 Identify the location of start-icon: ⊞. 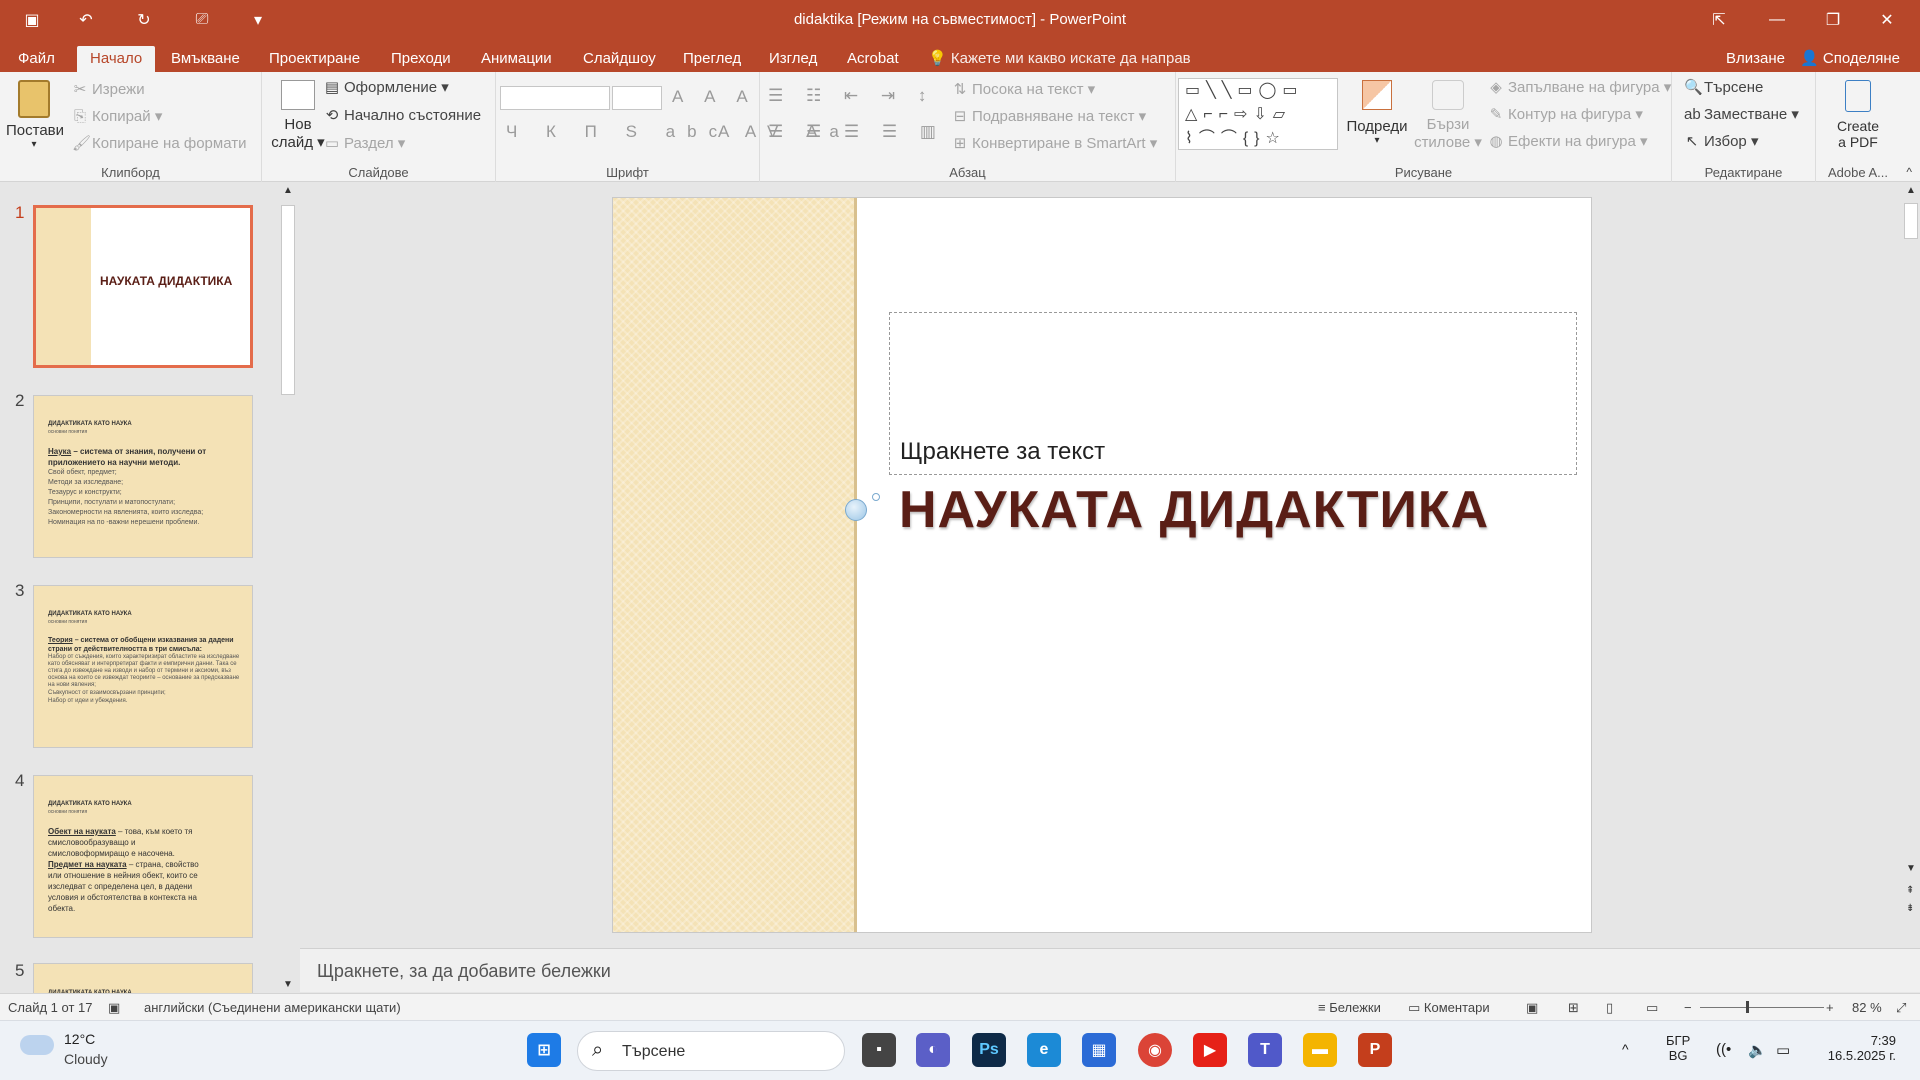
(544, 1050).